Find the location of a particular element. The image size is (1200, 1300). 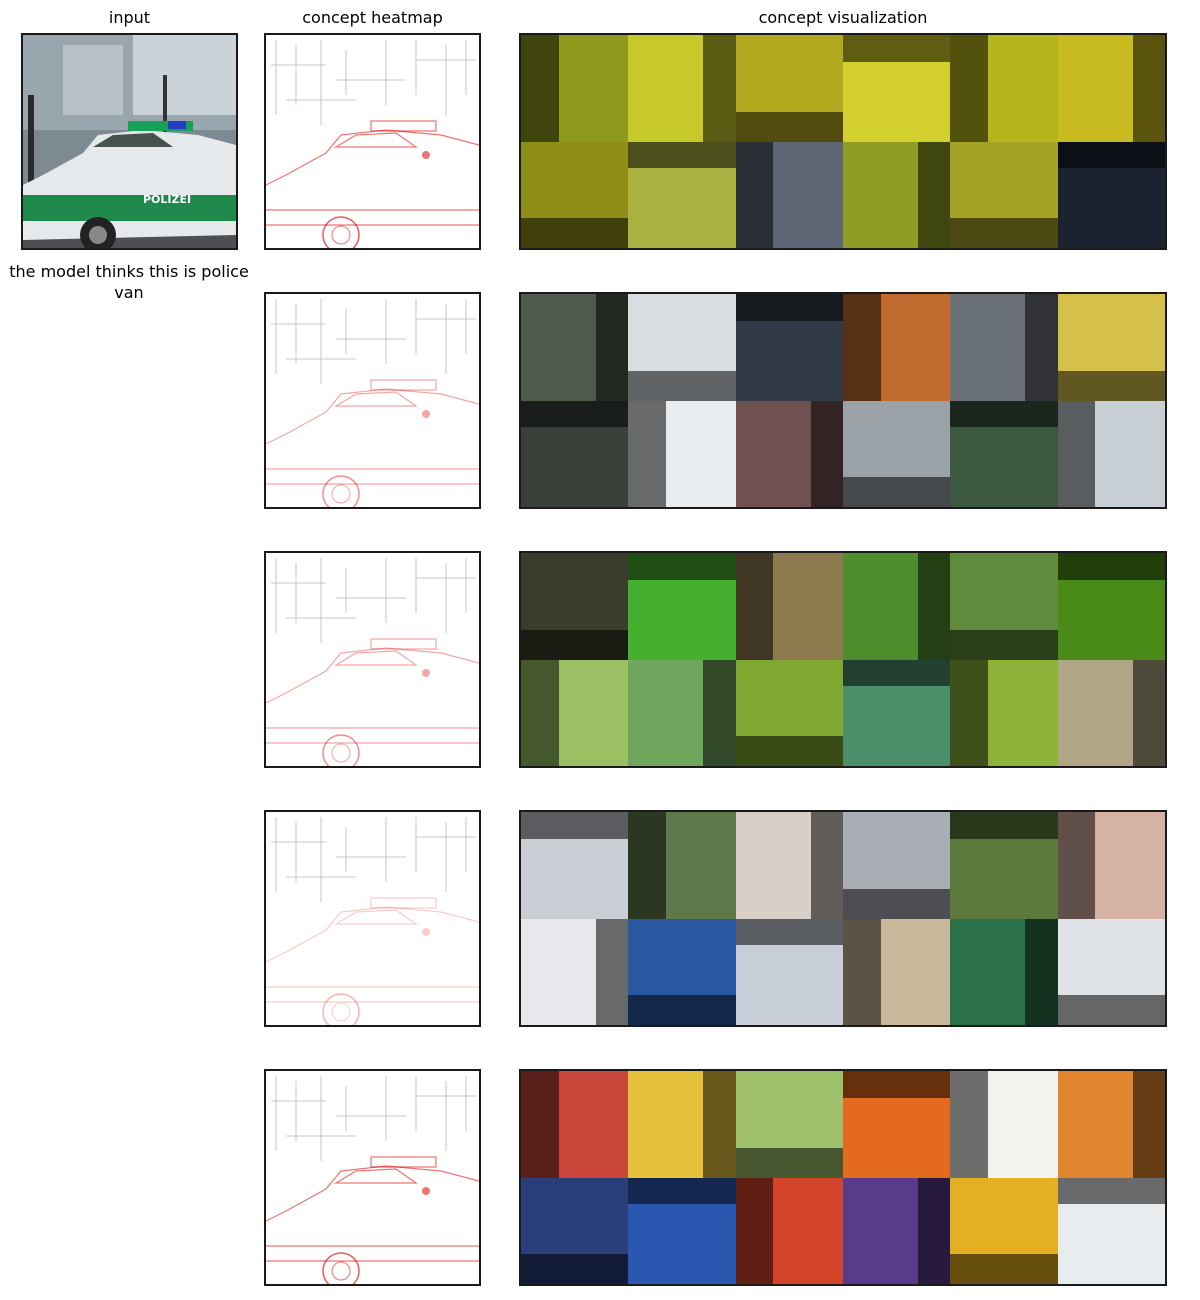

police-car-photo-icon: POLIZEI is located at coordinates (129, 141).